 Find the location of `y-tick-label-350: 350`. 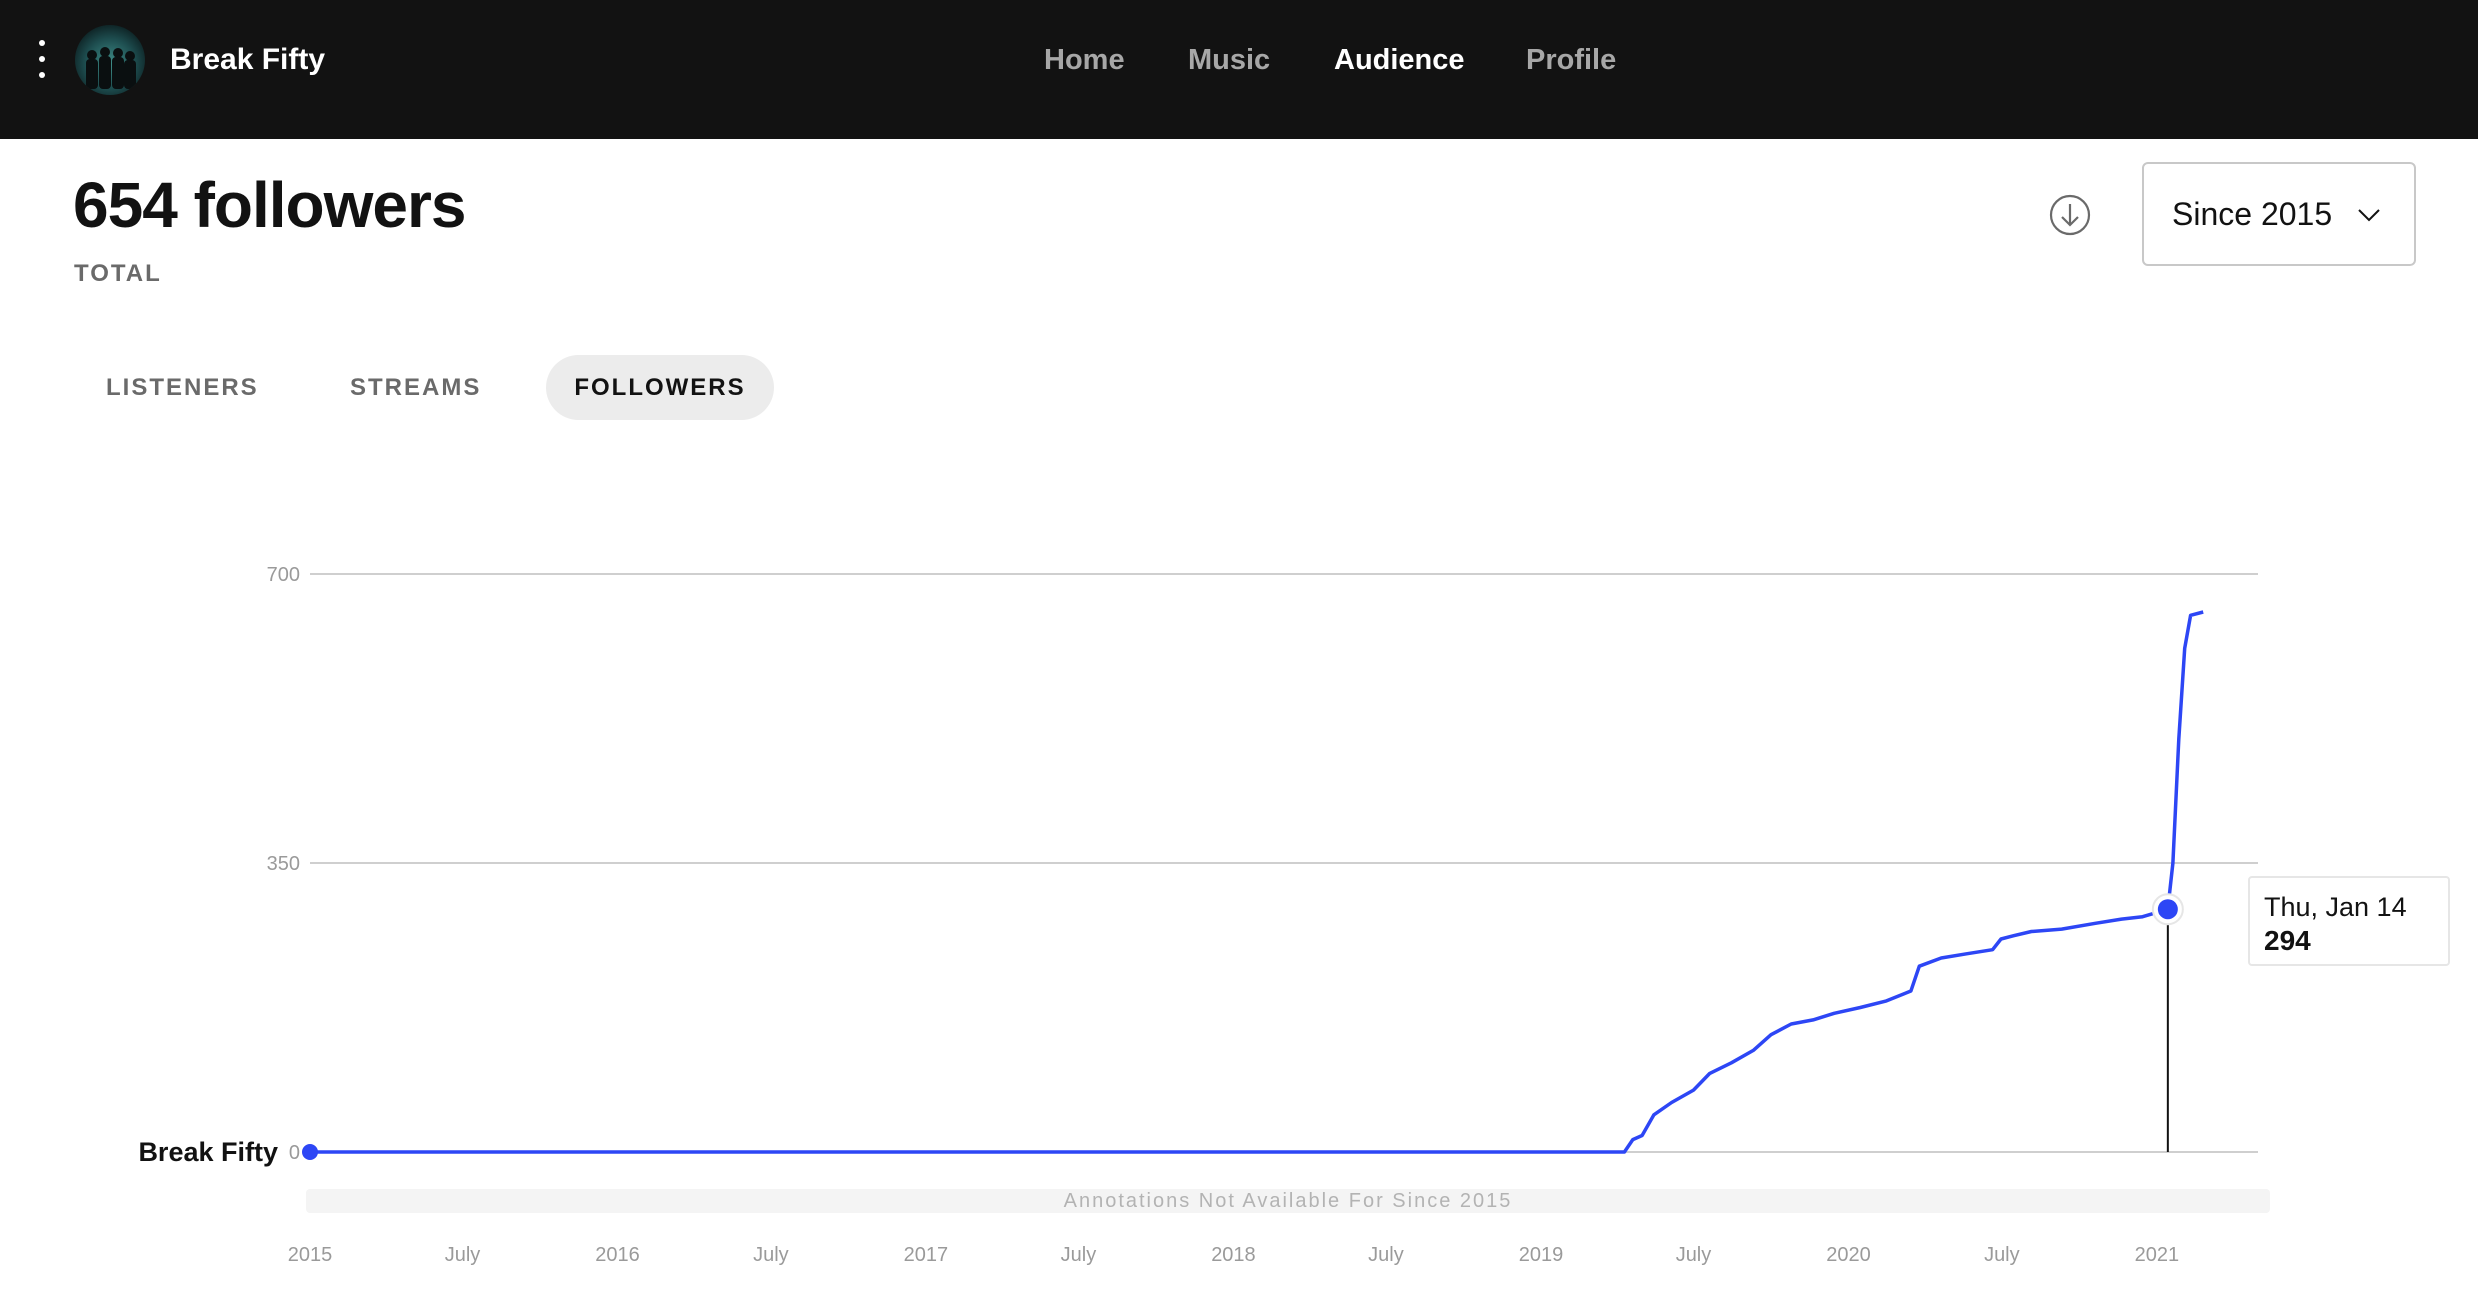

y-tick-label-350: 350 is located at coordinates (283, 864).